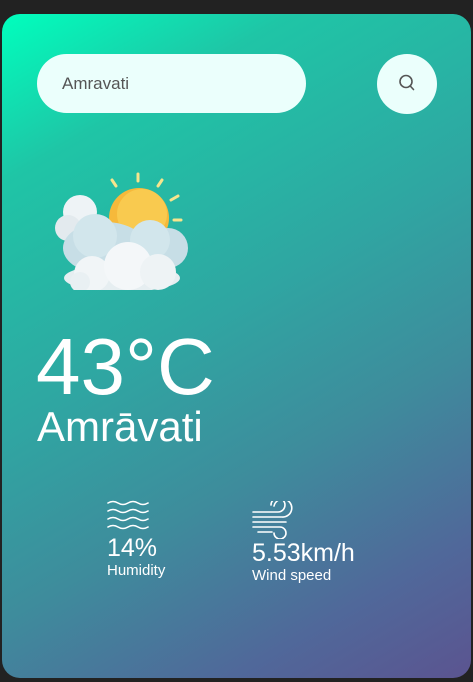  I want to click on partly-cloudy-sun-icon, so click(121, 231).